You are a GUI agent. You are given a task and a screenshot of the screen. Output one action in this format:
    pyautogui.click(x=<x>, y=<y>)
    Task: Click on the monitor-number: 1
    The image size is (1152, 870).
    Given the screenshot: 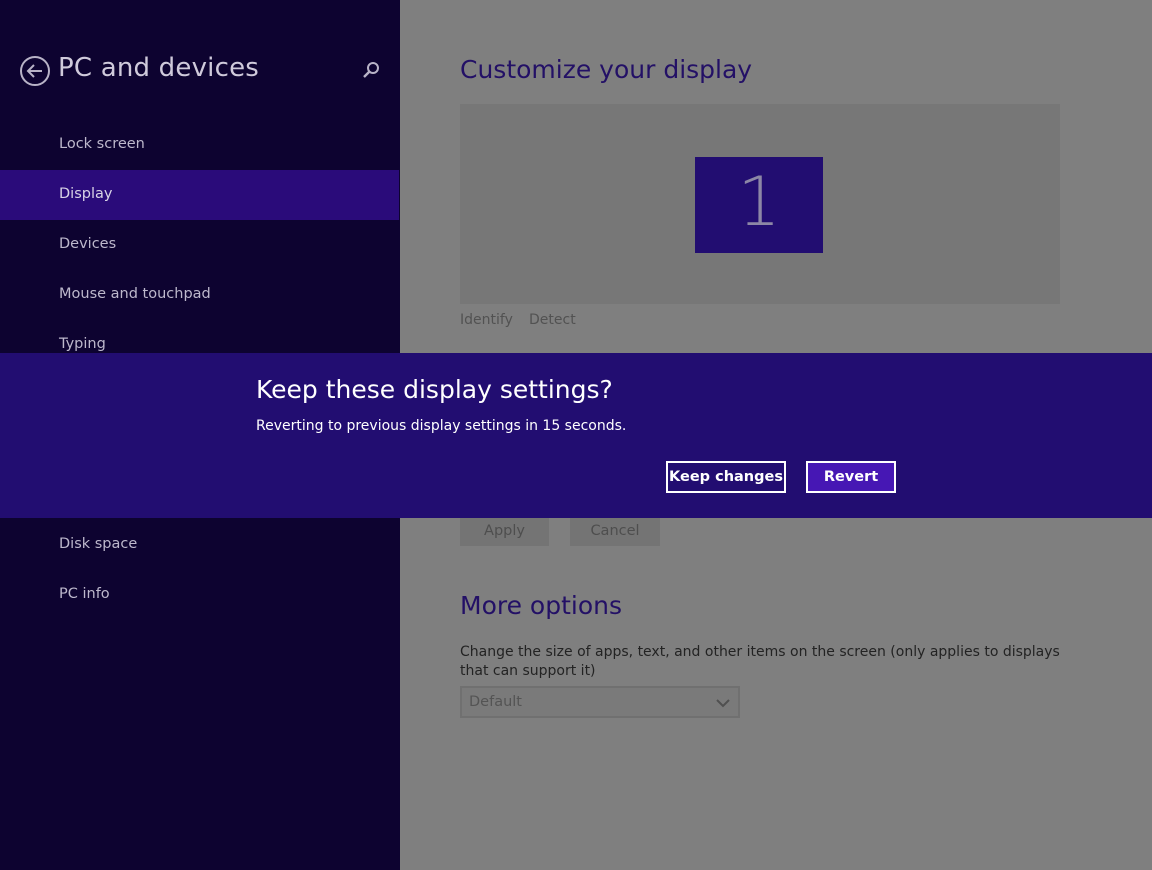 What is the action you would take?
    pyautogui.click(x=759, y=202)
    